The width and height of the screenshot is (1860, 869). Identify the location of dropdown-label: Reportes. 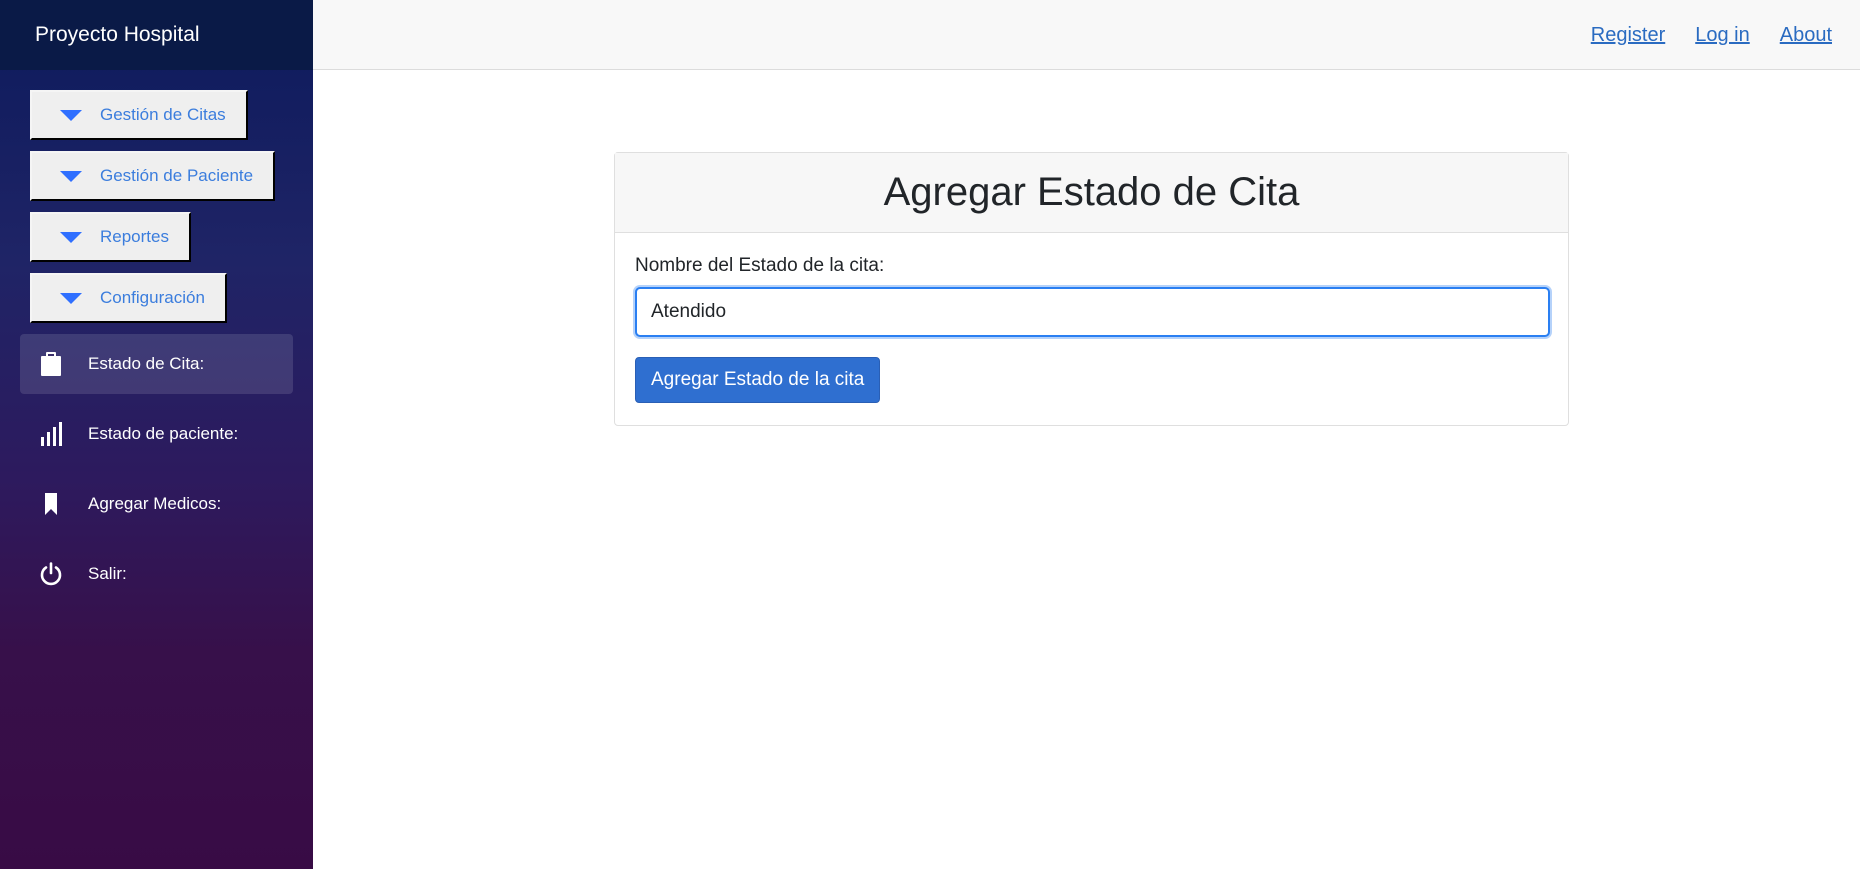
(134, 236).